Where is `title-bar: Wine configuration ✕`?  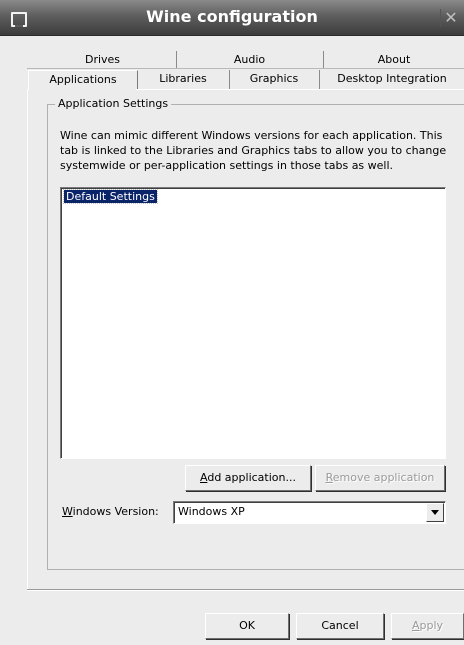
title-bar: Wine configuration ✕ is located at coordinates (232, 18).